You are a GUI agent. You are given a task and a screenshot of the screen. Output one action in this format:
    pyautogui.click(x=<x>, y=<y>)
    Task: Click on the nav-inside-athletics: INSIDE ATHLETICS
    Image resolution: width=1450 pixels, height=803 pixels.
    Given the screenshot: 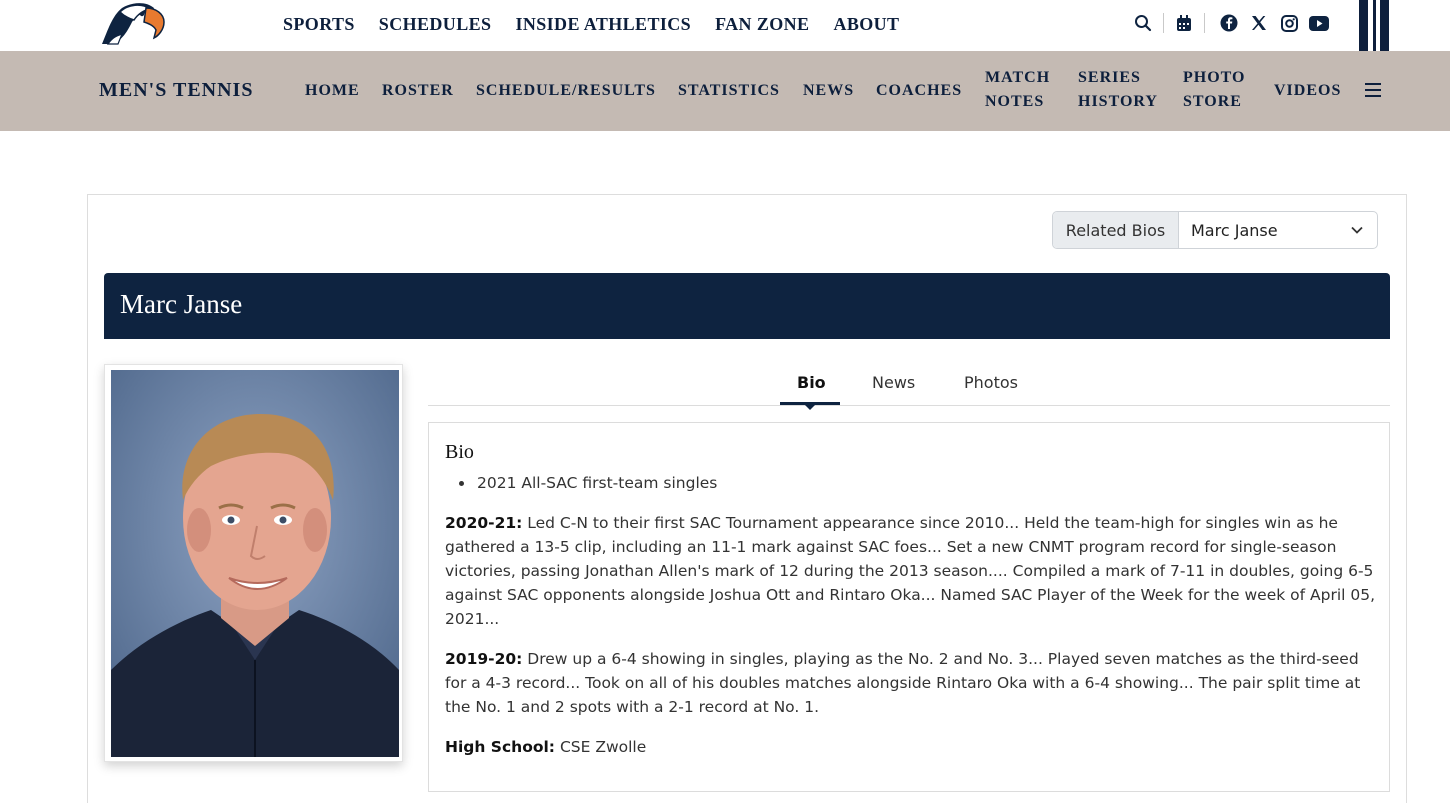 What is the action you would take?
    pyautogui.click(x=603, y=24)
    